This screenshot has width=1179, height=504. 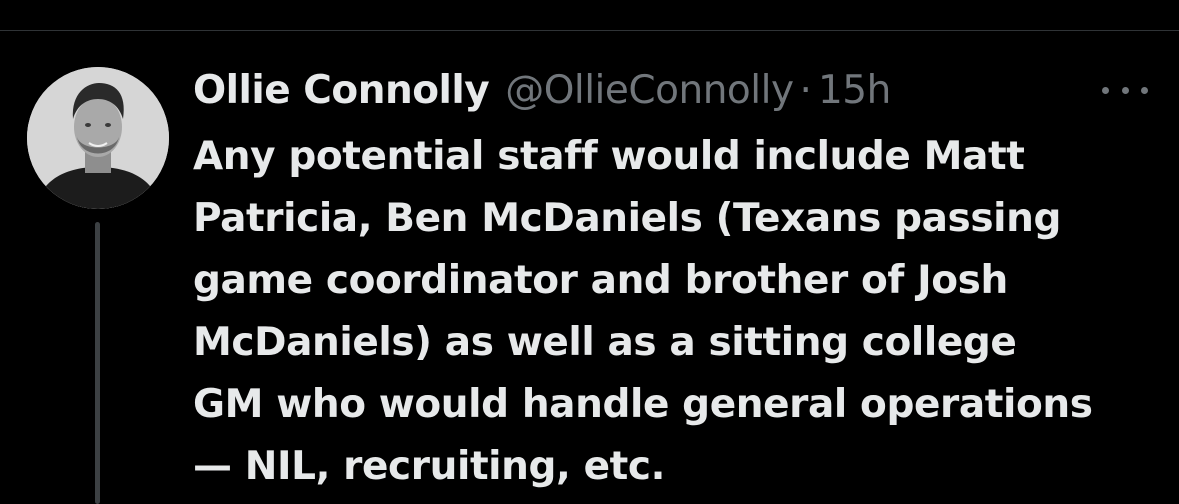 I want to click on tweet-text-line: GM who would handle general operations, so click(x=643, y=404).